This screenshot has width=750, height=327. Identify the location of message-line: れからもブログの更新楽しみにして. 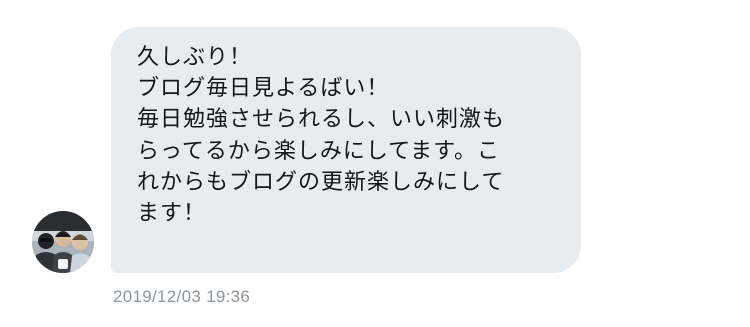
(321, 182).